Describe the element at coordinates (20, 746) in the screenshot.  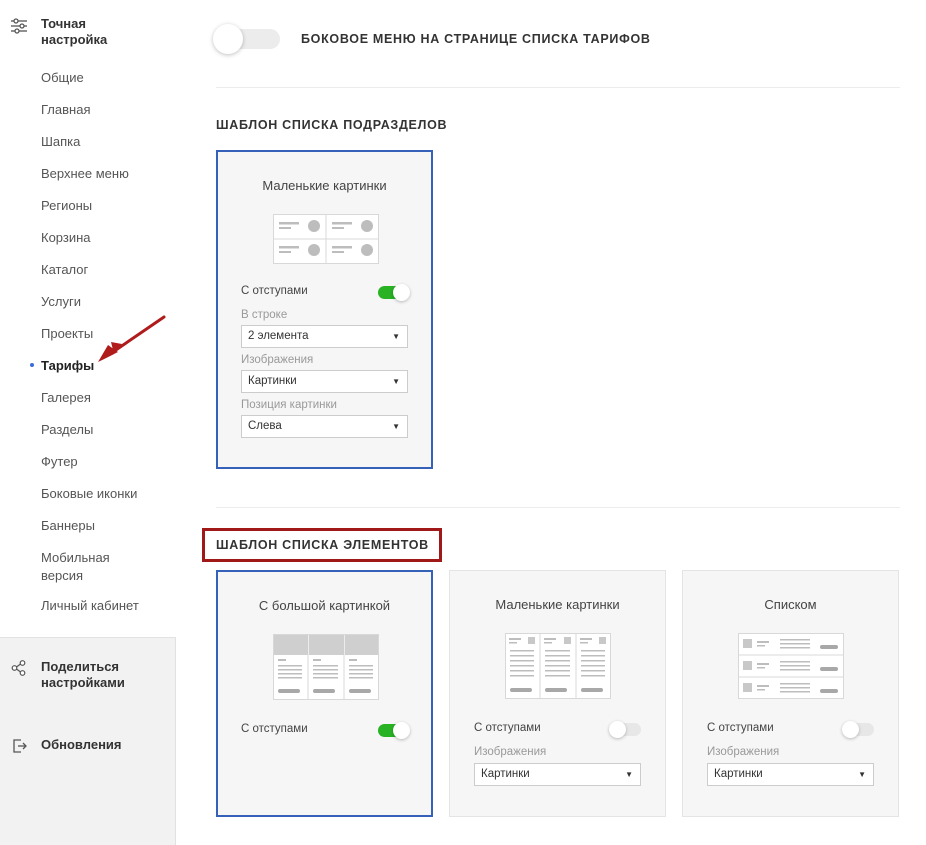
I see `updates-icon` at that location.